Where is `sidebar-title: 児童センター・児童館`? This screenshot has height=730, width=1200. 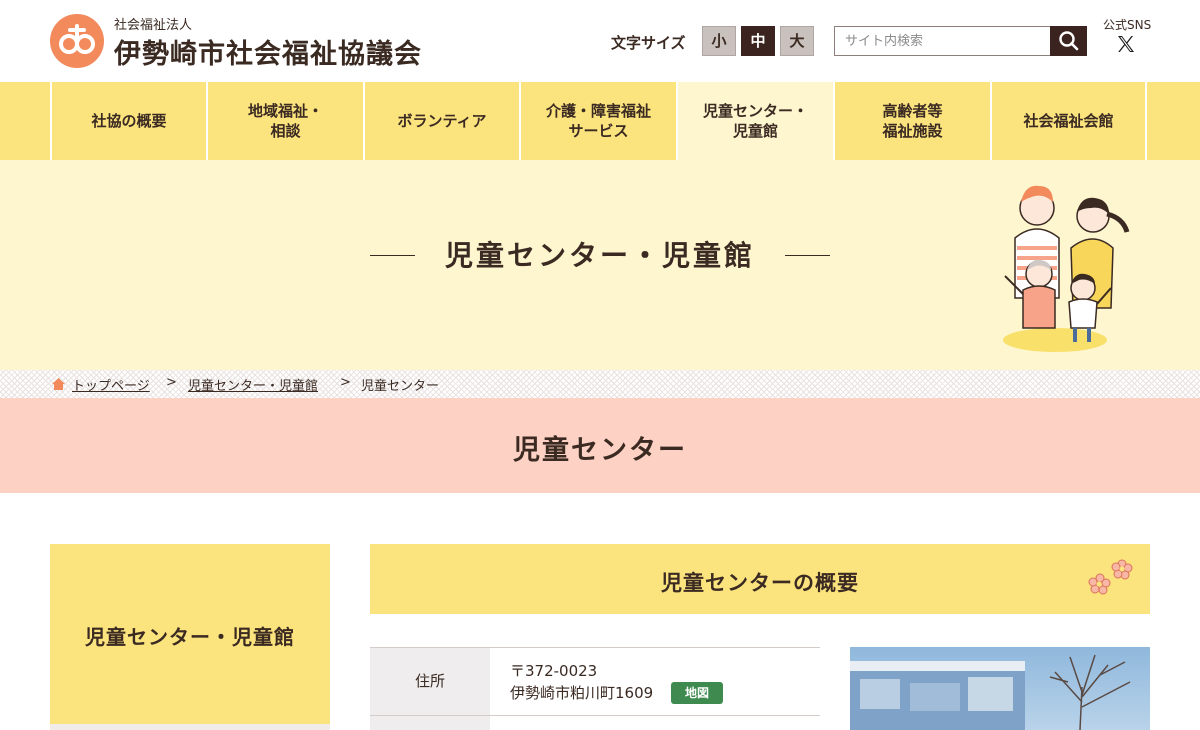 sidebar-title: 児童センター・児童館 is located at coordinates (190, 635).